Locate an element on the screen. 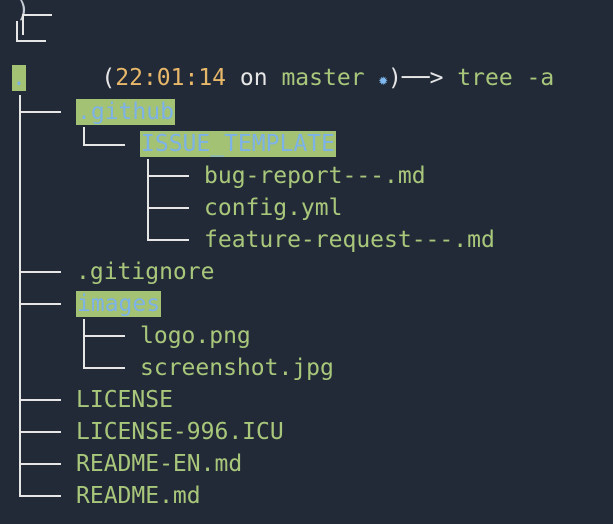 The height and width of the screenshot is (524, 613). tree-dir-issue-template: ISSUE_TEMPLATE is located at coordinates (238, 144).